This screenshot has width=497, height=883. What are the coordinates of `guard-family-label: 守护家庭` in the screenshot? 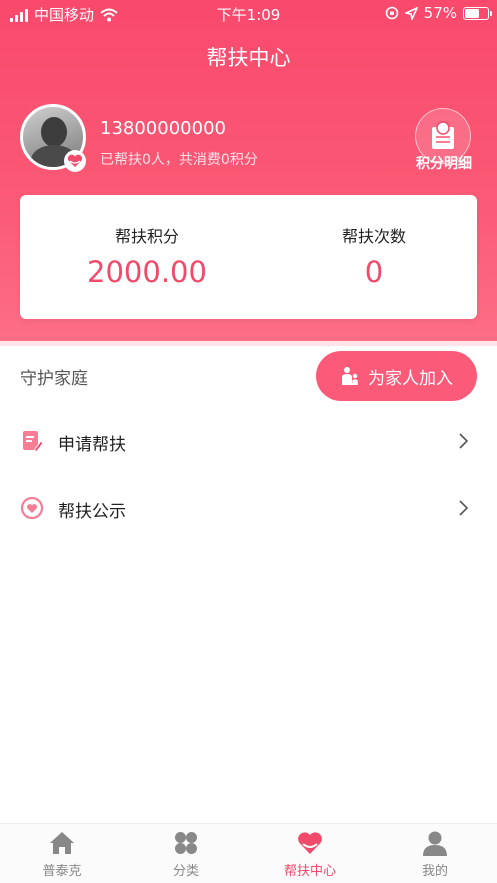 It's located at (54, 379).